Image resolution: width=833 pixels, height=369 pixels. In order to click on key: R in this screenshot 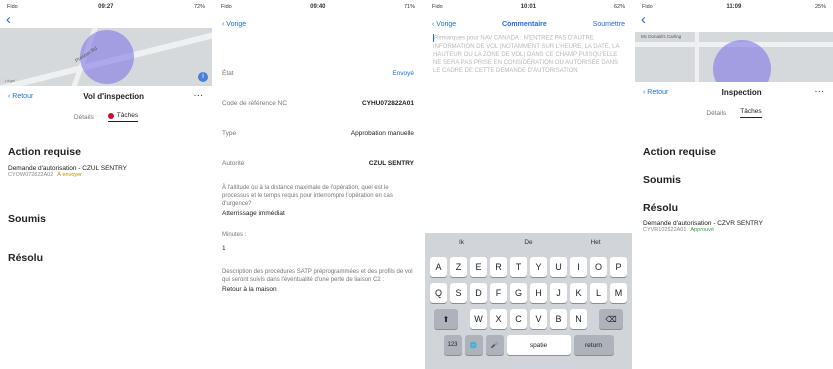, I will do `click(498, 267)`.